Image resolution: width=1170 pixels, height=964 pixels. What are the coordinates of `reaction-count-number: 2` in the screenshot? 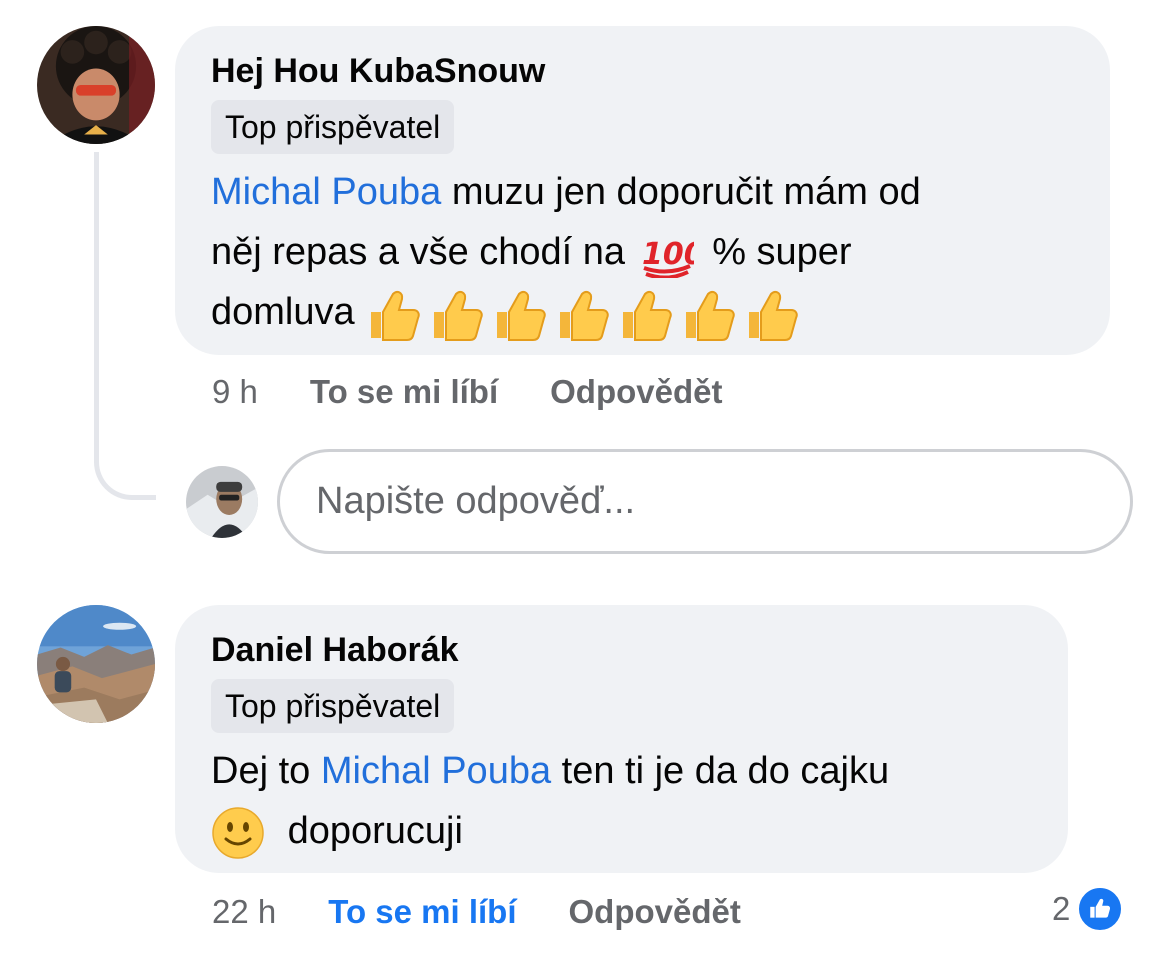 It's located at (1061, 908).